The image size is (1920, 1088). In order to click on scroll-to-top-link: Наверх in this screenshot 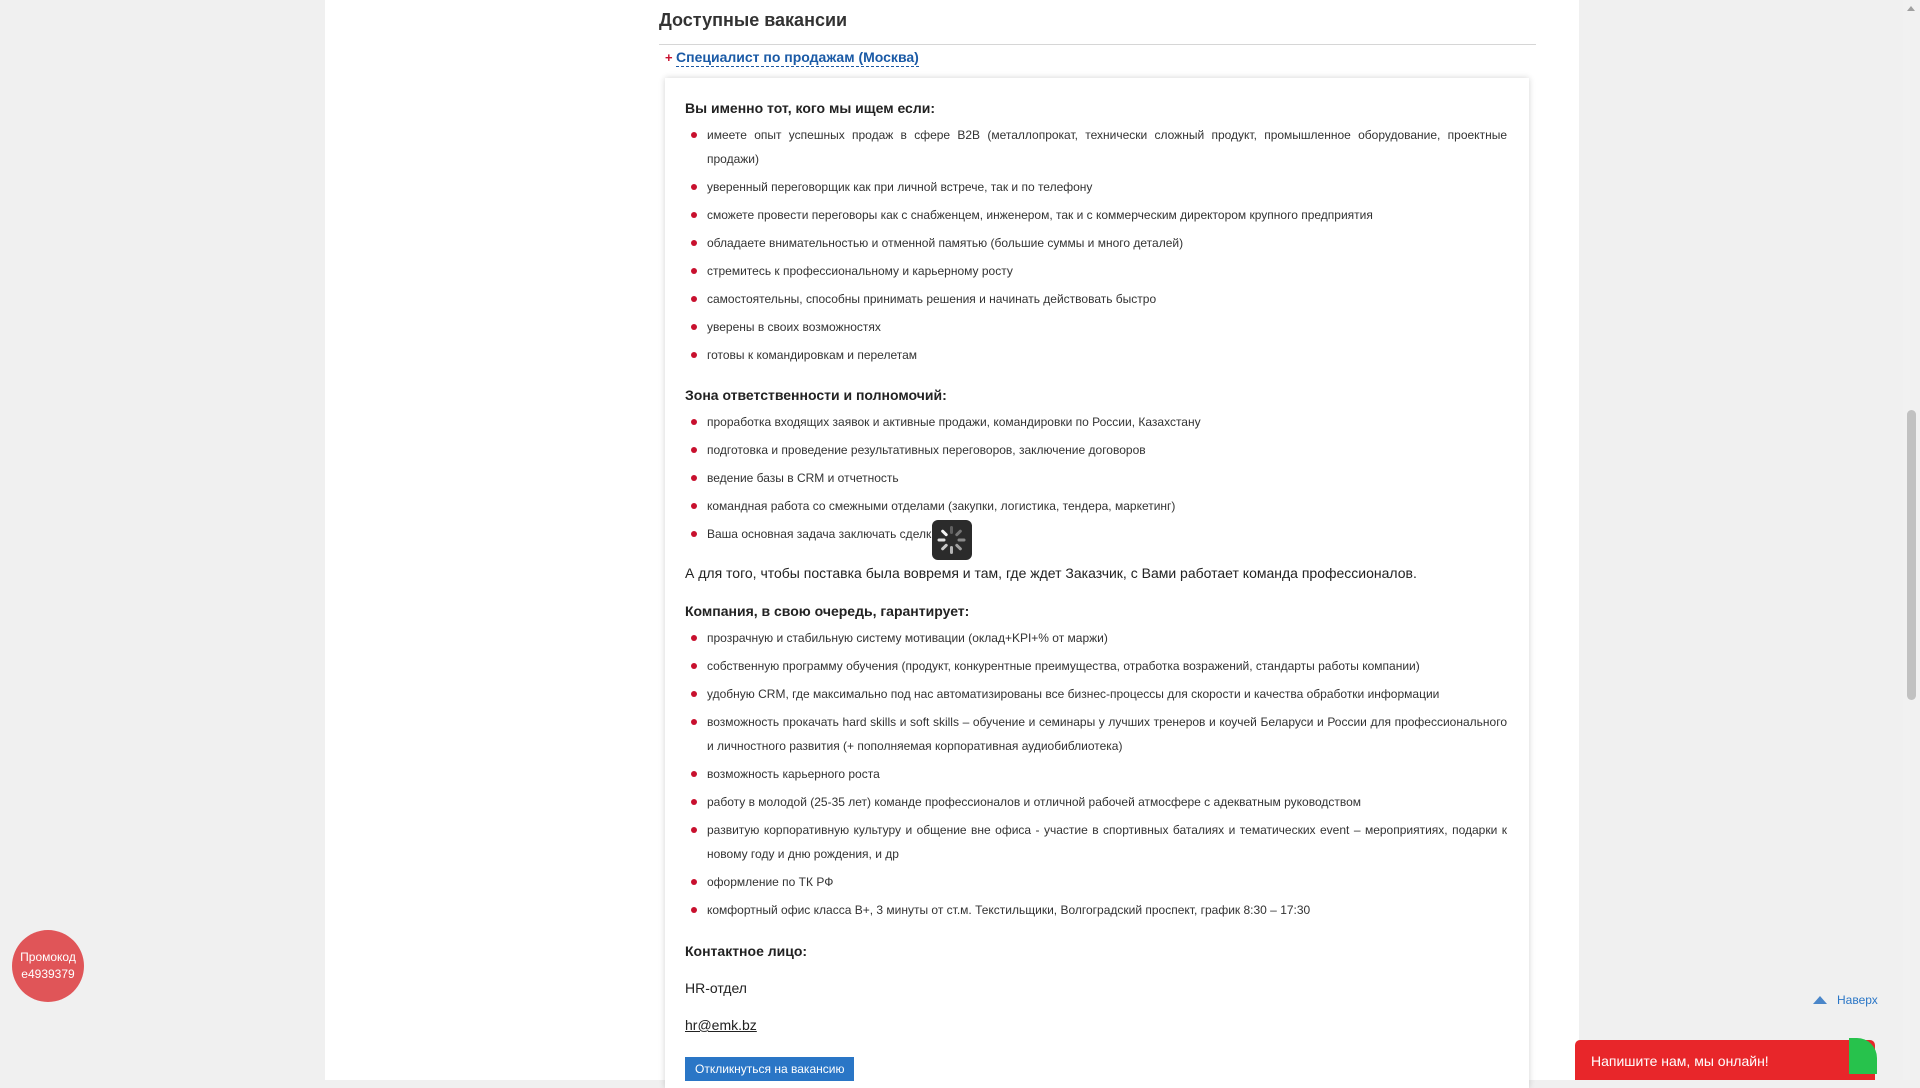, I will do `click(1845, 1000)`.